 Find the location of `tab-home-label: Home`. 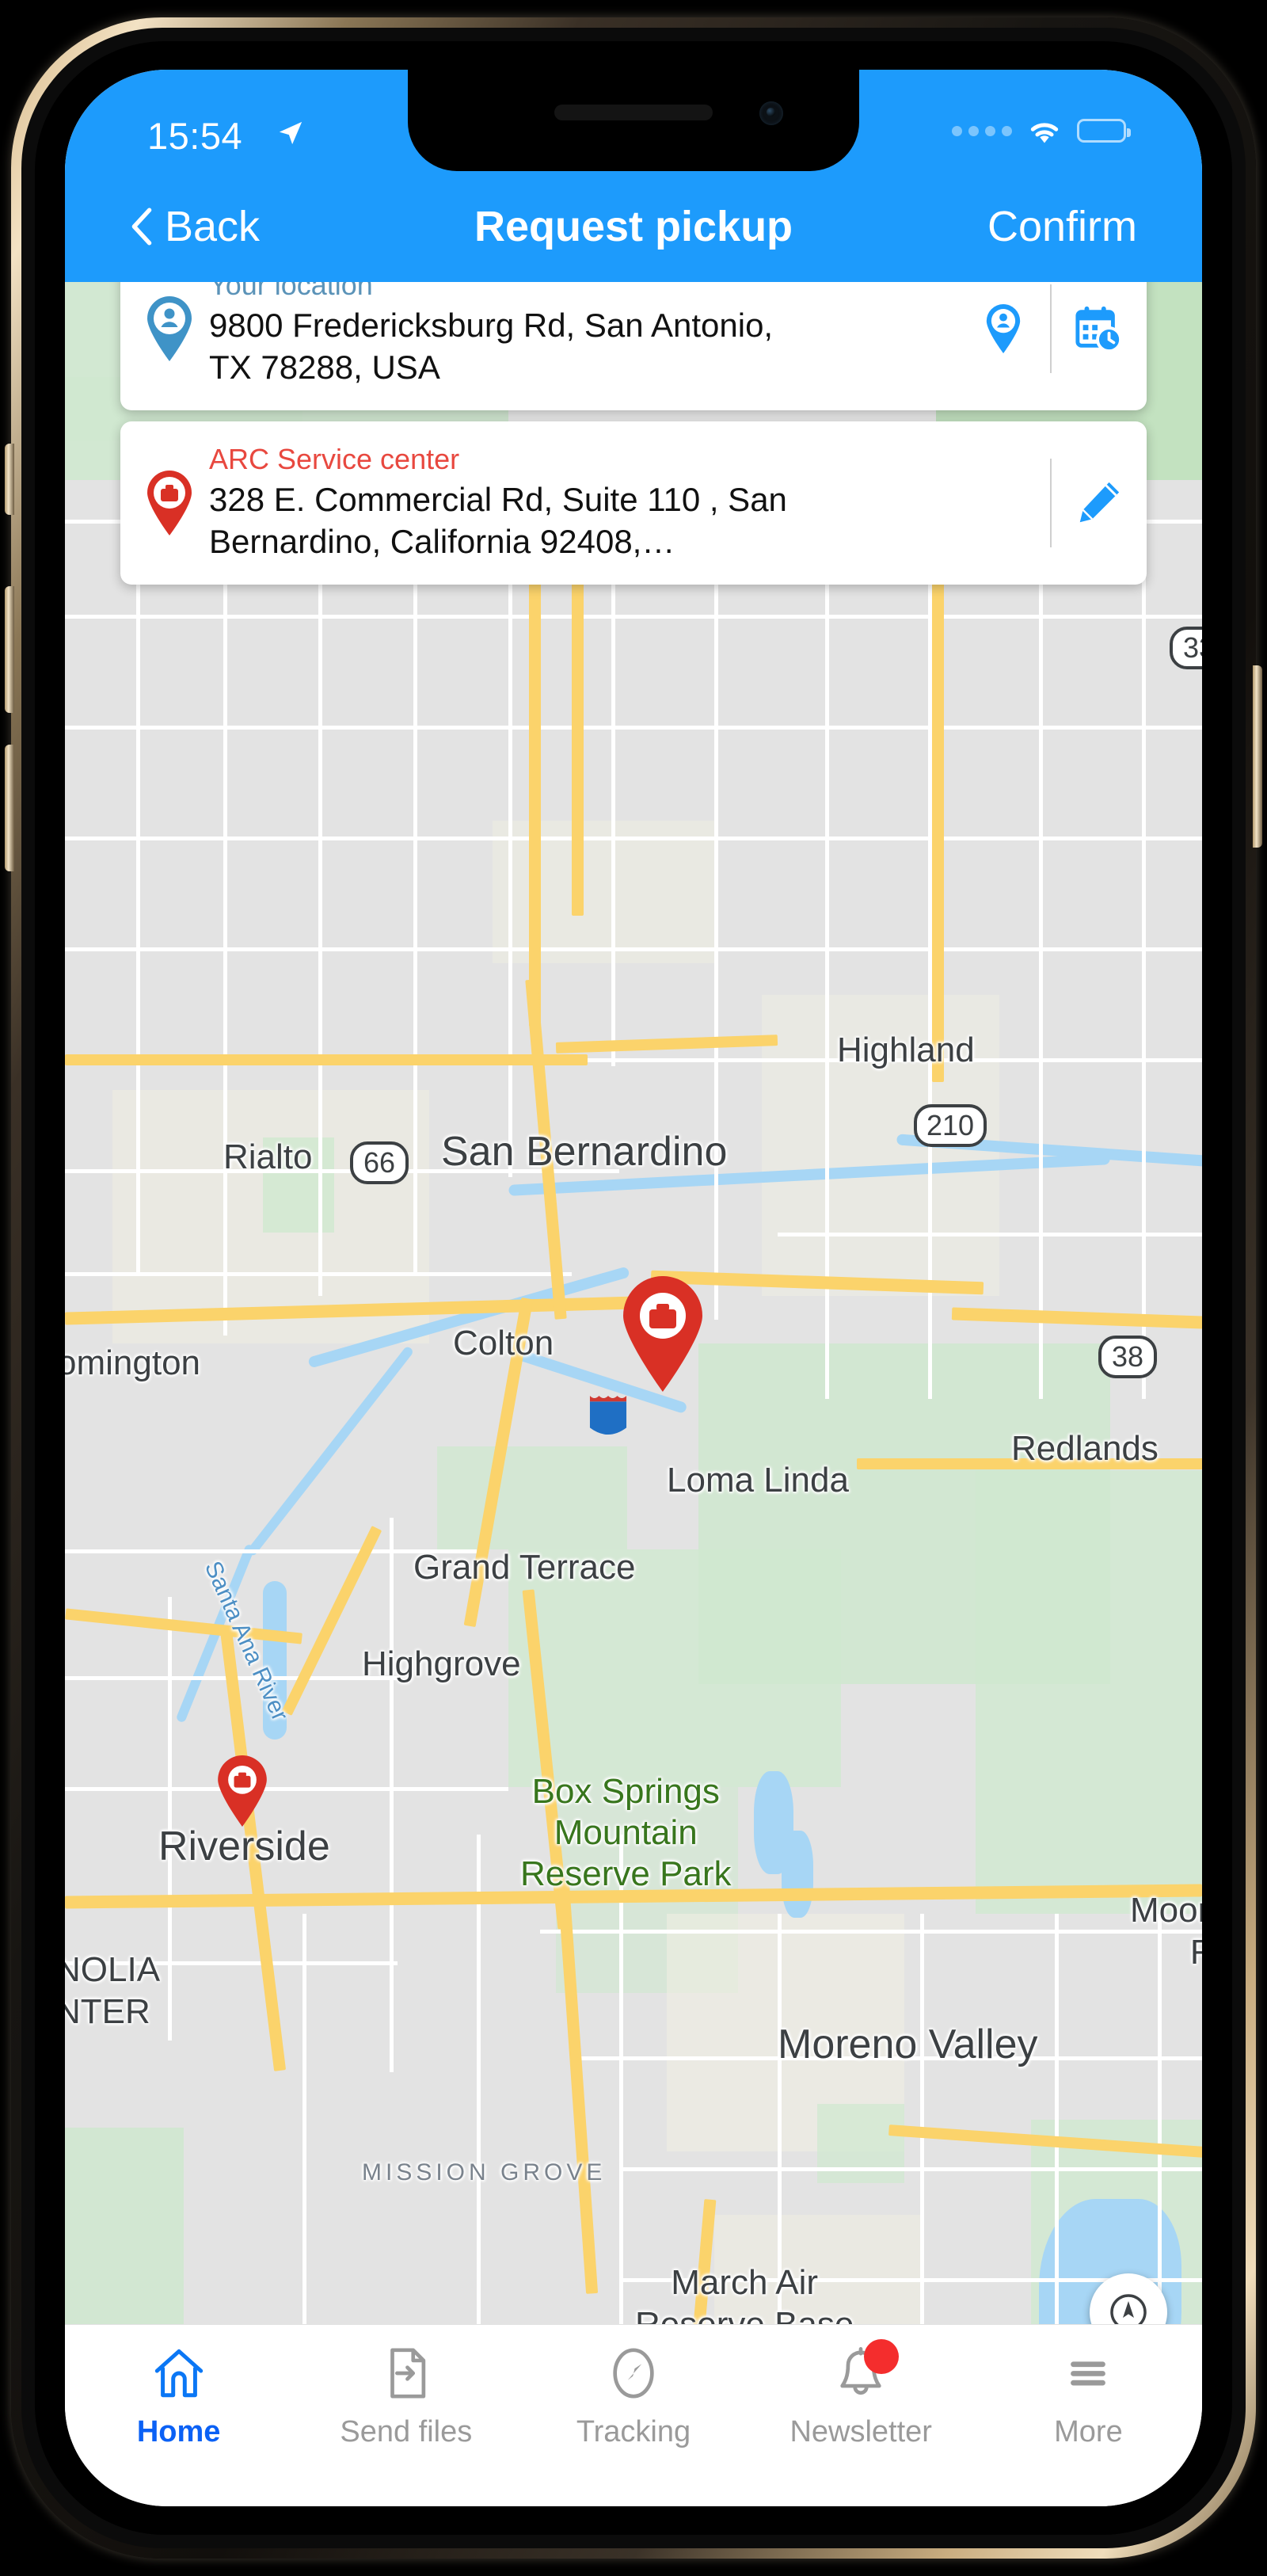

tab-home-label: Home is located at coordinates (178, 2432).